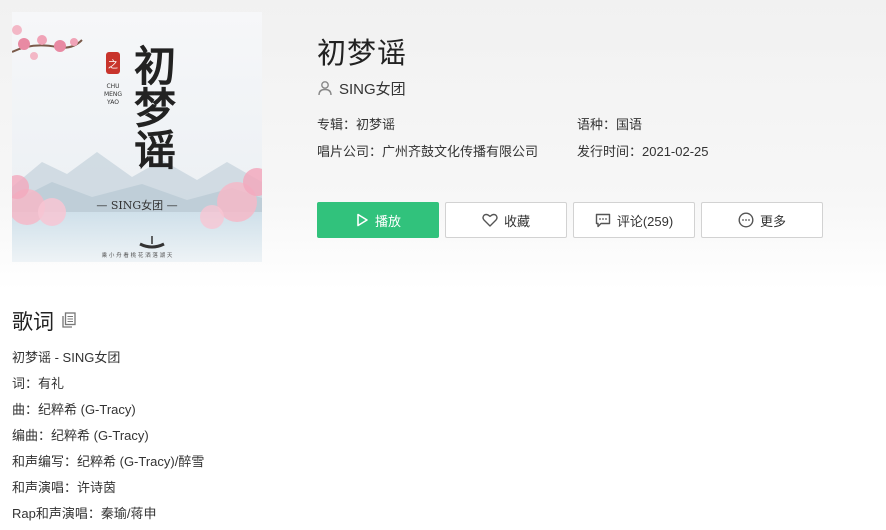 The height and width of the screenshot is (530, 886). What do you see at coordinates (136, 205) in the screenshot?
I see `cover-artist: — SING女团 —` at bounding box center [136, 205].